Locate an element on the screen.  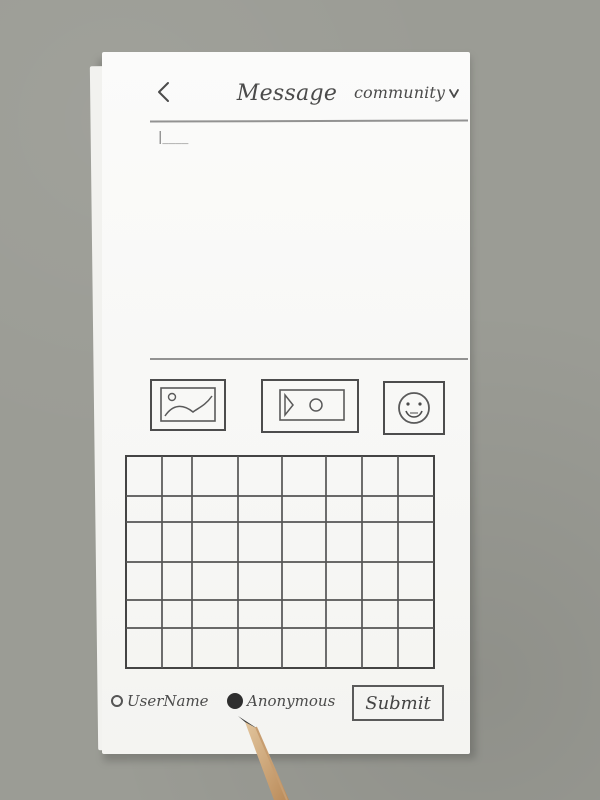
anonymous-label: Anonymous is located at coordinates (291, 701).